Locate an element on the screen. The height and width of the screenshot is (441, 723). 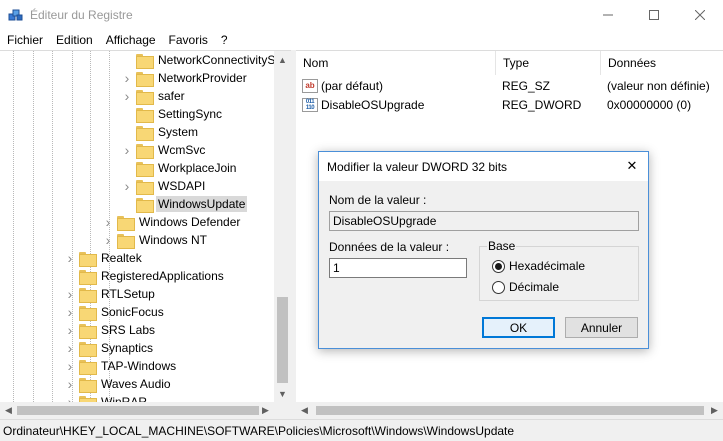
tree-item: › RTLSetup is located at coordinates (111, 294).